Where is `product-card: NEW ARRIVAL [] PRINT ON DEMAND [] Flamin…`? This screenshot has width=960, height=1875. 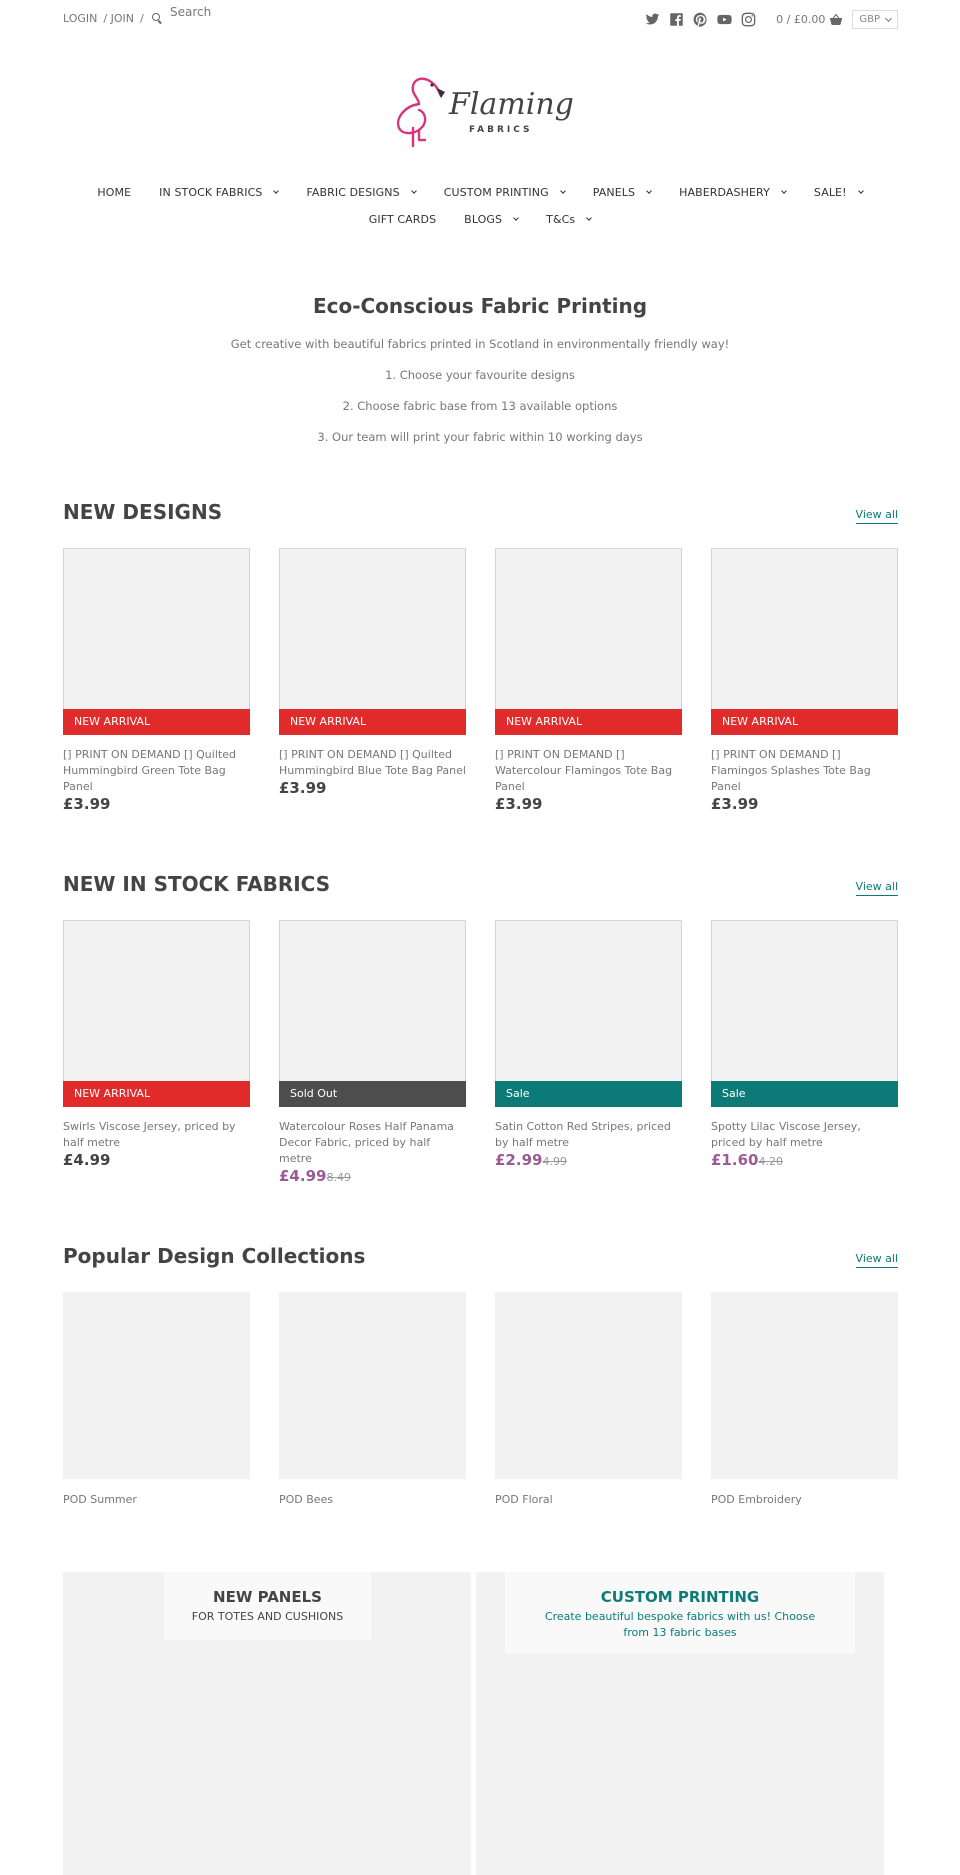
product-card: NEW ARRIVAL [] PRINT ON DEMAND [] Flamin… is located at coordinates (804, 680).